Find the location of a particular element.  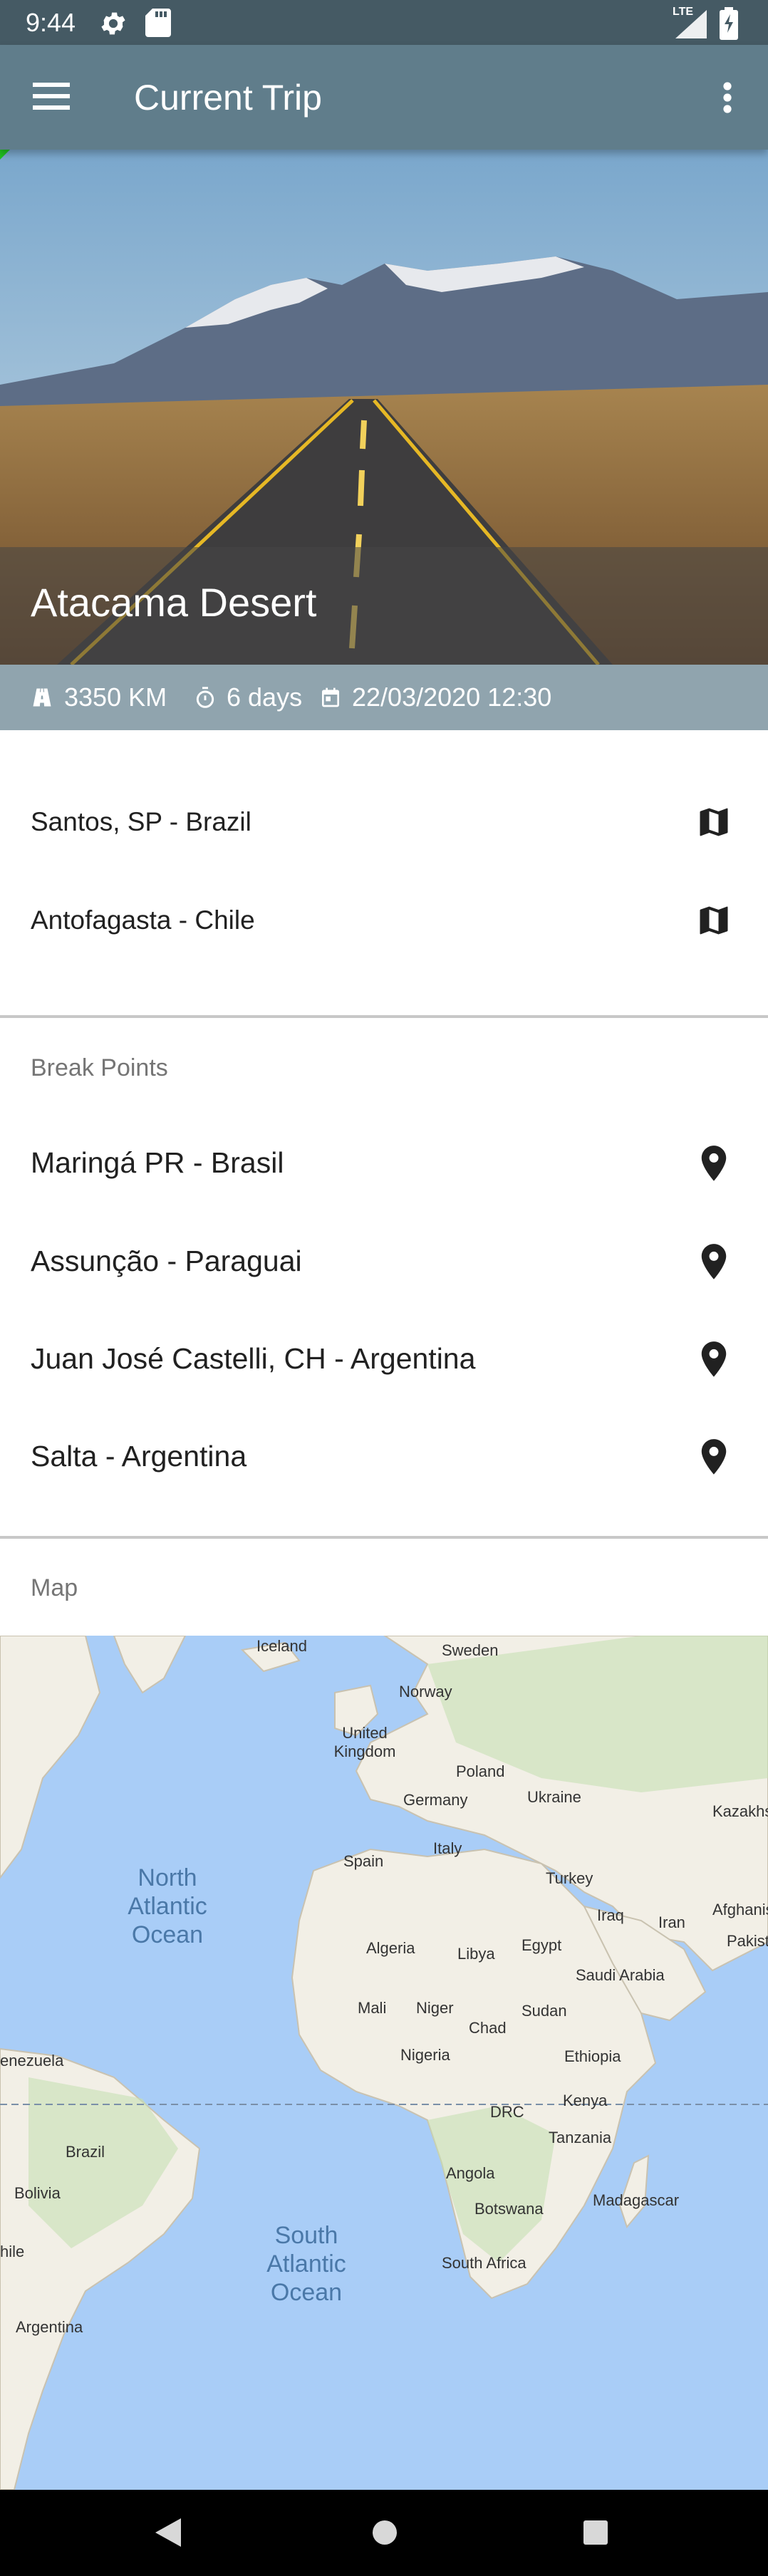

trip-stats-bar: 3350 KM 6 days 22/03/2020 12:30 is located at coordinates (384, 697).